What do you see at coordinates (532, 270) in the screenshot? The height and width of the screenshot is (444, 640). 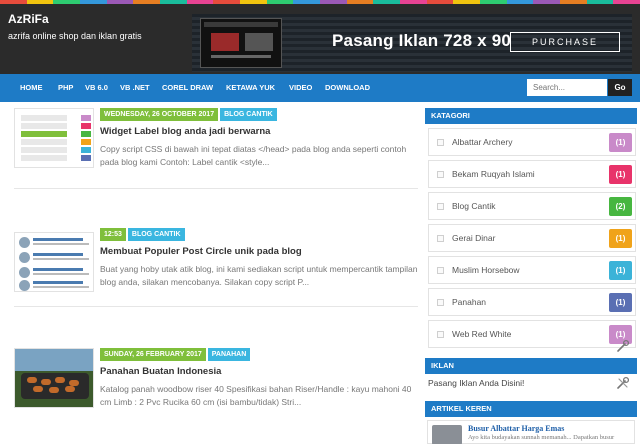 I see `category-item: Muslim Horsebow (1)` at bounding box center [532, 270].